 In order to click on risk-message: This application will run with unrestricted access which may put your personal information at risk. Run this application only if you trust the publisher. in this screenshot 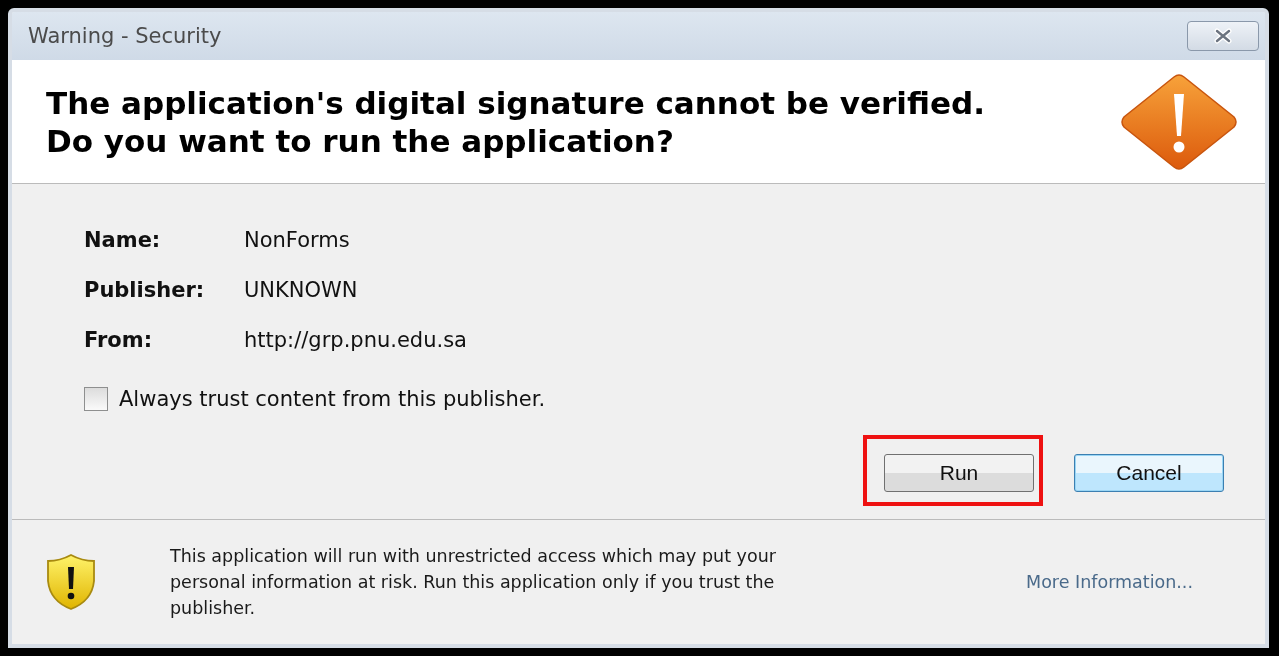, I will do `click(473, 582)`.